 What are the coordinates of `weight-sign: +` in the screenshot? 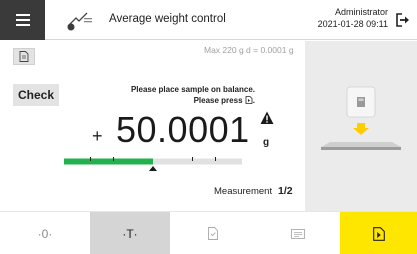 It's located at (97, 136).